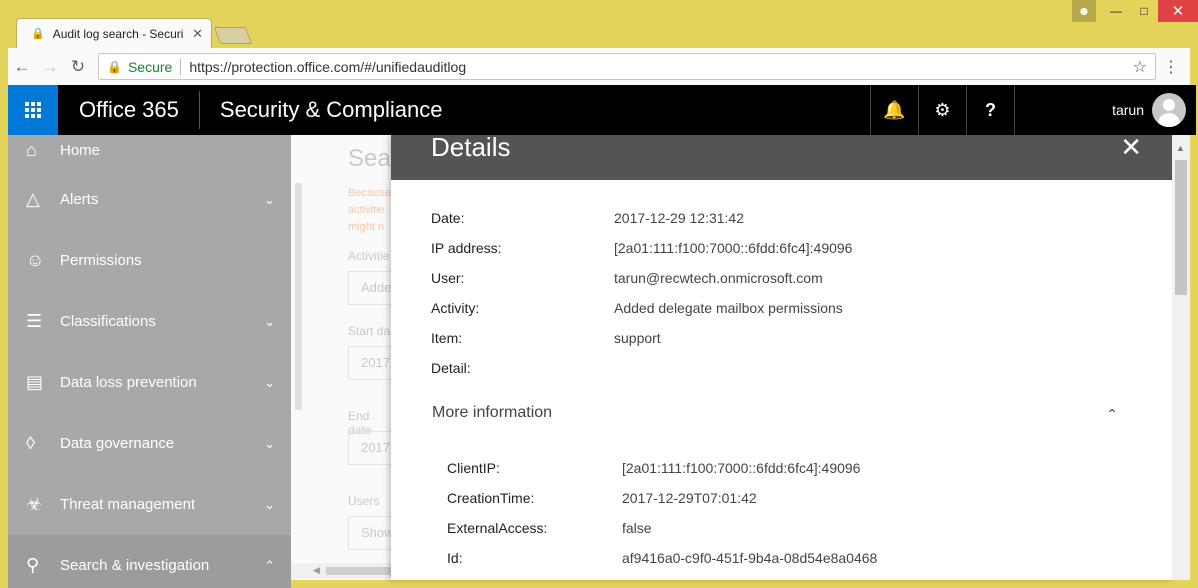 The height and width of the screenshot is (588, 1198). Describe the element at coordinates (1180, 148) in the screenshot. I see `scroll-up-icon: ▲` at that location.